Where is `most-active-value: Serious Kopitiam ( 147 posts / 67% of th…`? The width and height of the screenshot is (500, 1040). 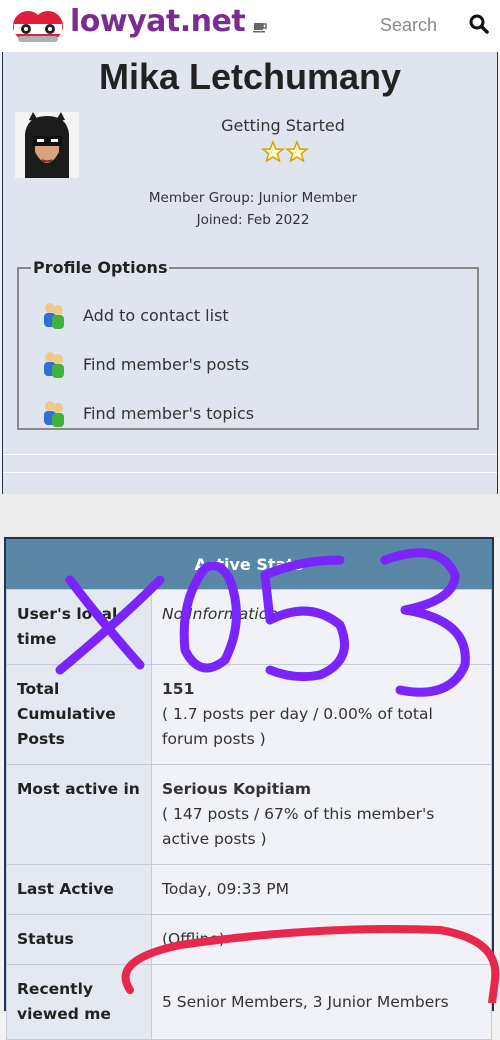 most-active-value: Serious Kopitiam ( 147 posts / 67% of th… is located at coordinates (321, 814).